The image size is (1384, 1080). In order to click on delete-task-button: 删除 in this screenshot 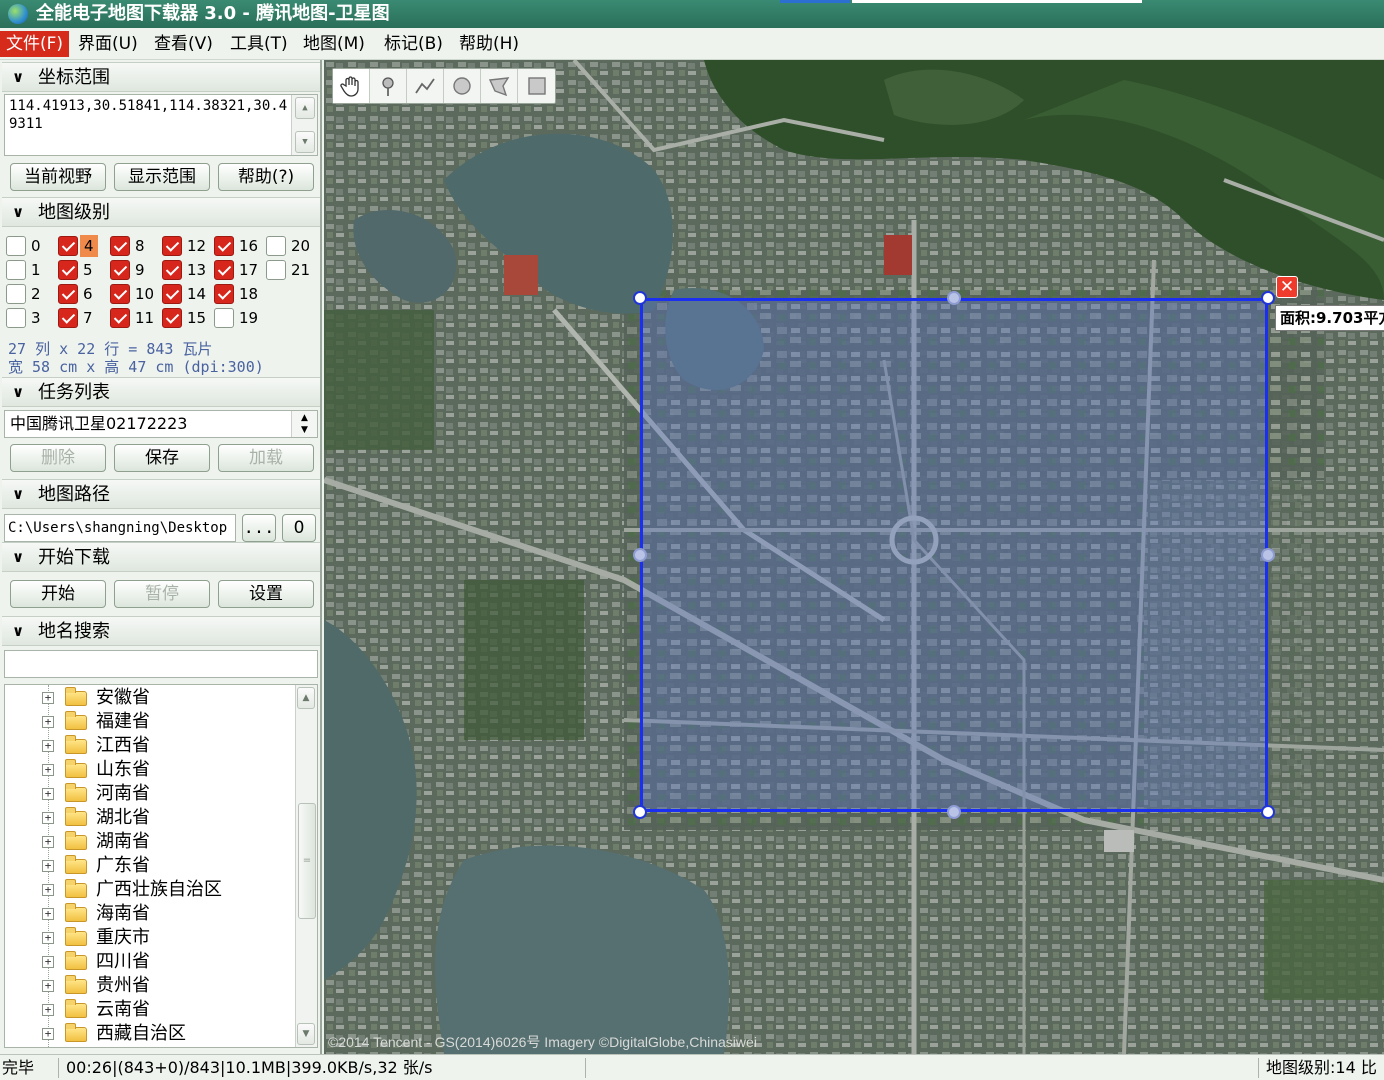, I will do `click(58, 458)`.